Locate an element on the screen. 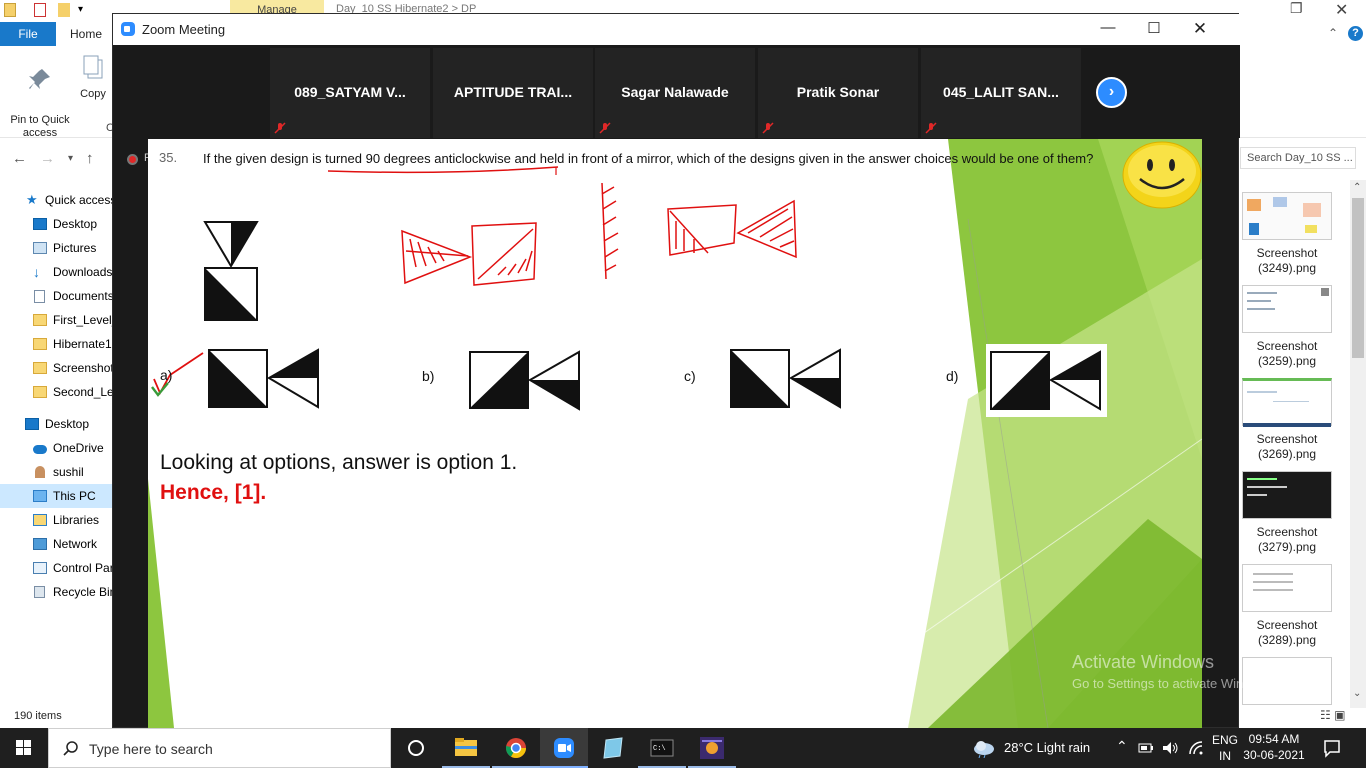 The height and width of the screenshot is (768, 1366). participant-tile: Sagar Nalawade is located at coordinates (675, 93).